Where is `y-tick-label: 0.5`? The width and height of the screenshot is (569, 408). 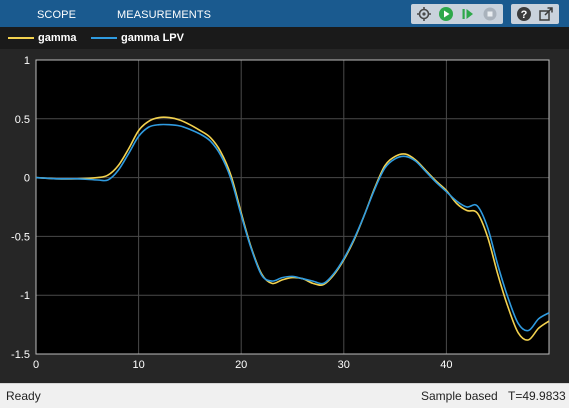 y-tick-label: 0.5 is located at coordinates (22, 120).